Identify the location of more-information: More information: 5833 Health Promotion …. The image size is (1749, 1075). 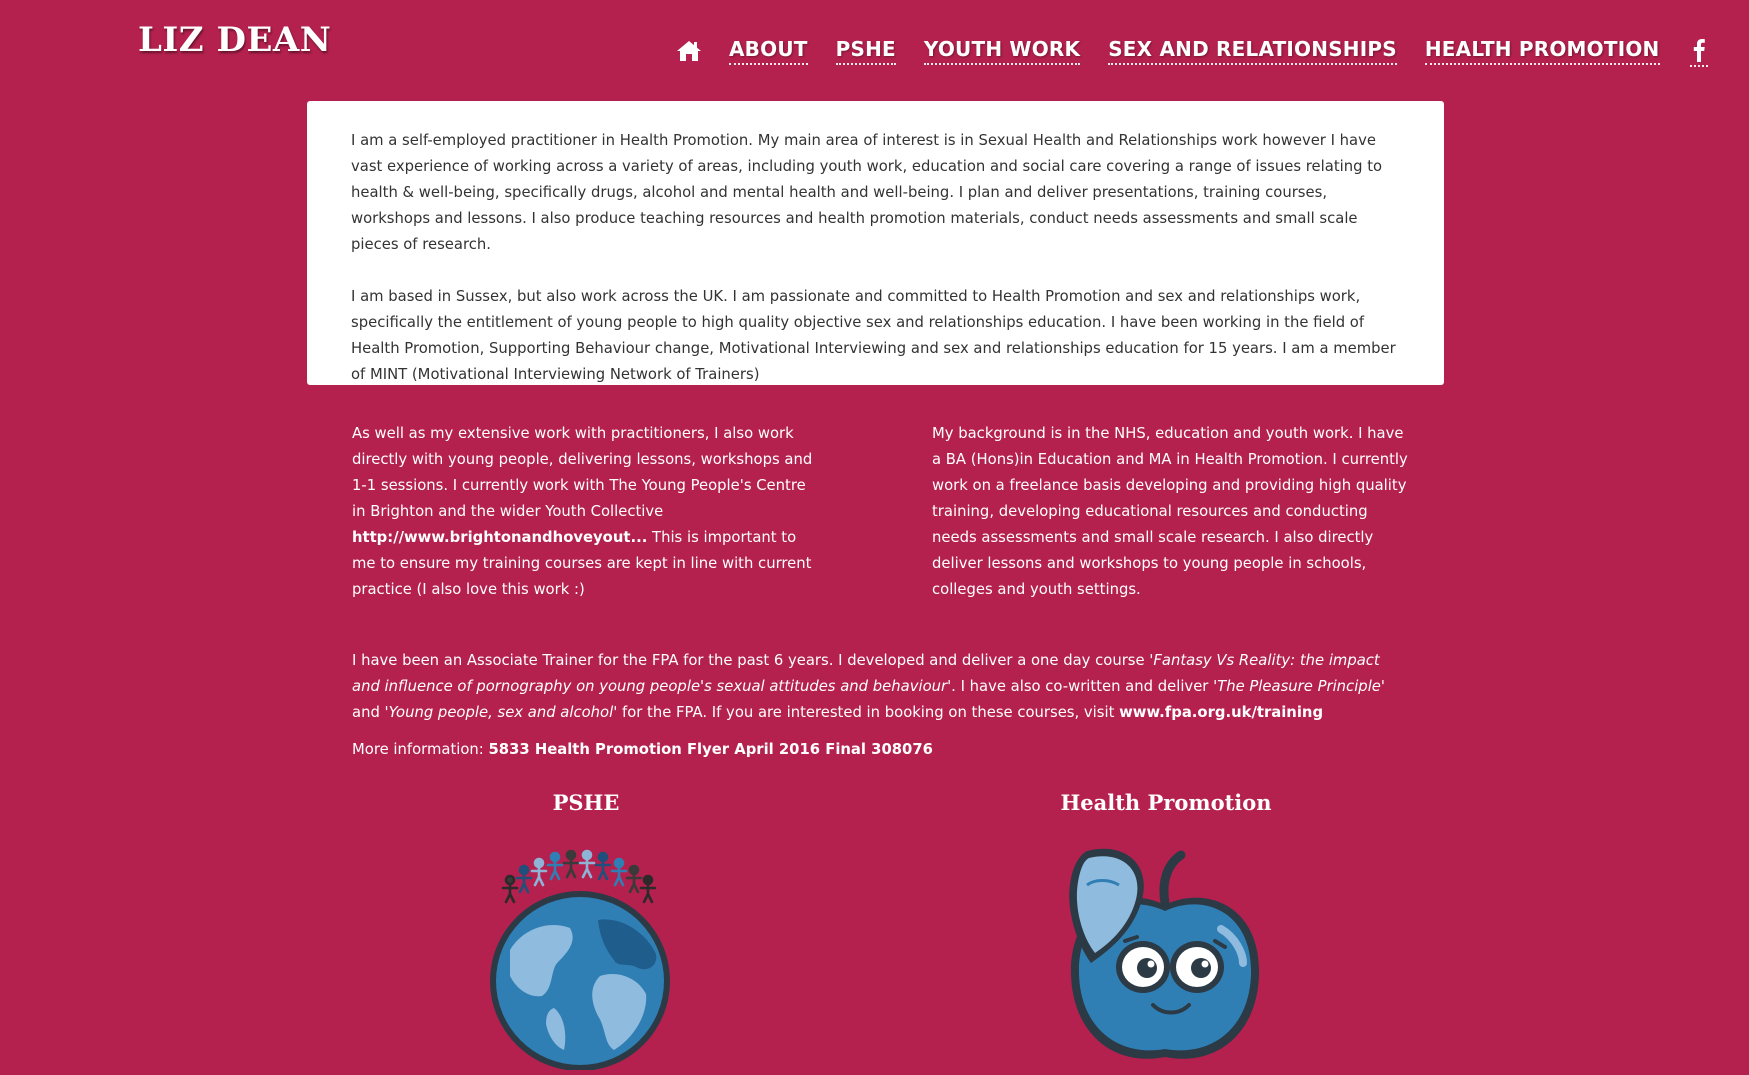
(642, 750).